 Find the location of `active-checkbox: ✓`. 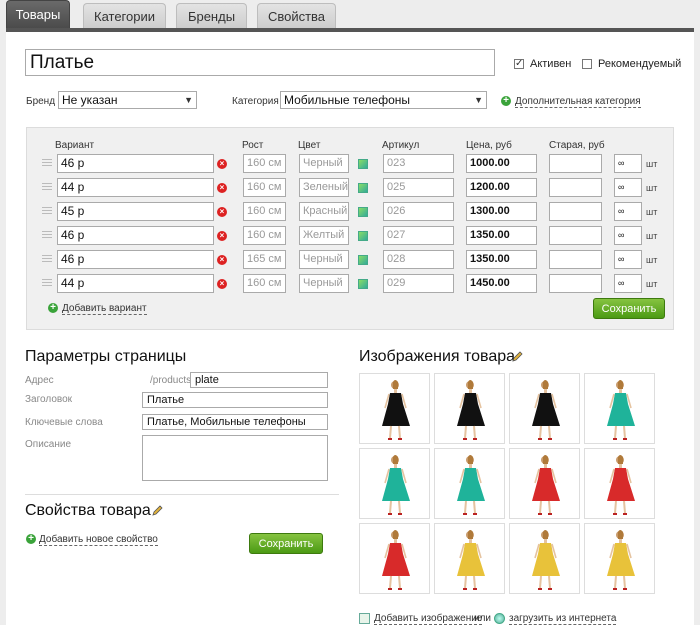

active-checkbox: ✓ is located at coordinates (519, 64).